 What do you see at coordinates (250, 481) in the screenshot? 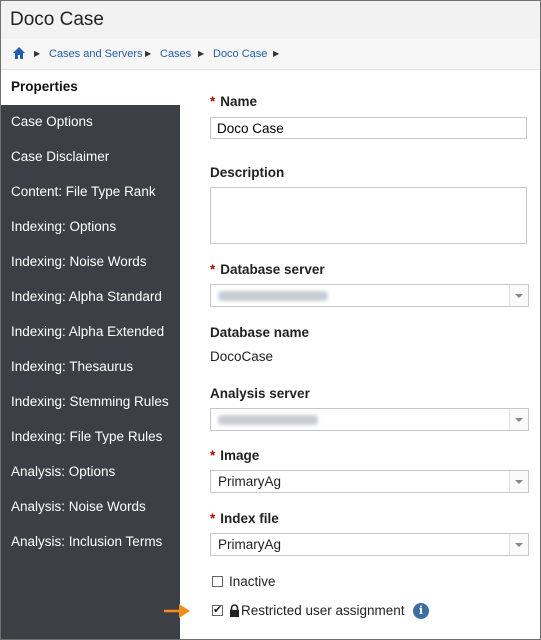
I see `image-select-value: PrimaryAg` at bounding box center [250, 481].